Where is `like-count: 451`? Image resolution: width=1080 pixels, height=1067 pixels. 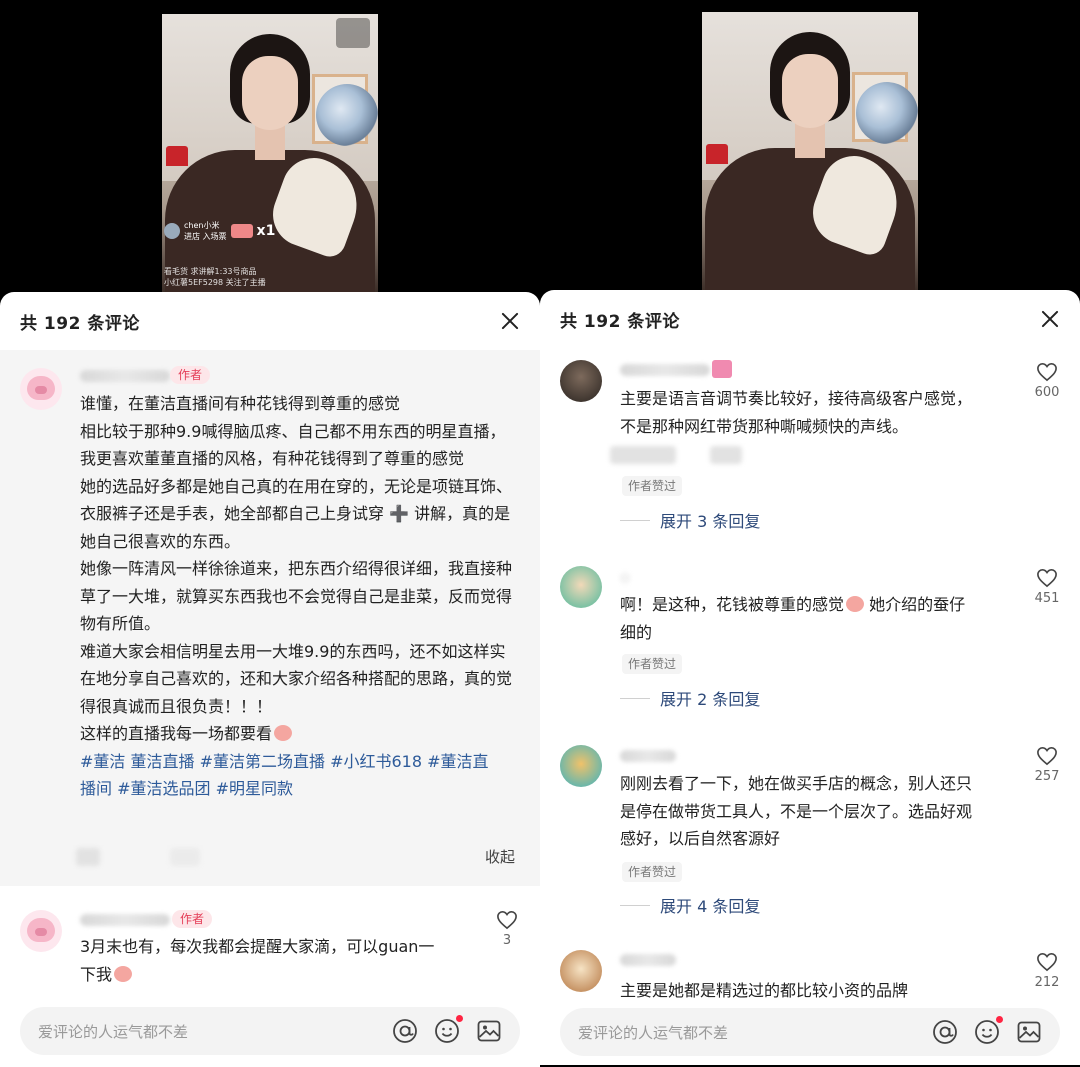 like-count: 451 is located at coordinates (1047, 598).